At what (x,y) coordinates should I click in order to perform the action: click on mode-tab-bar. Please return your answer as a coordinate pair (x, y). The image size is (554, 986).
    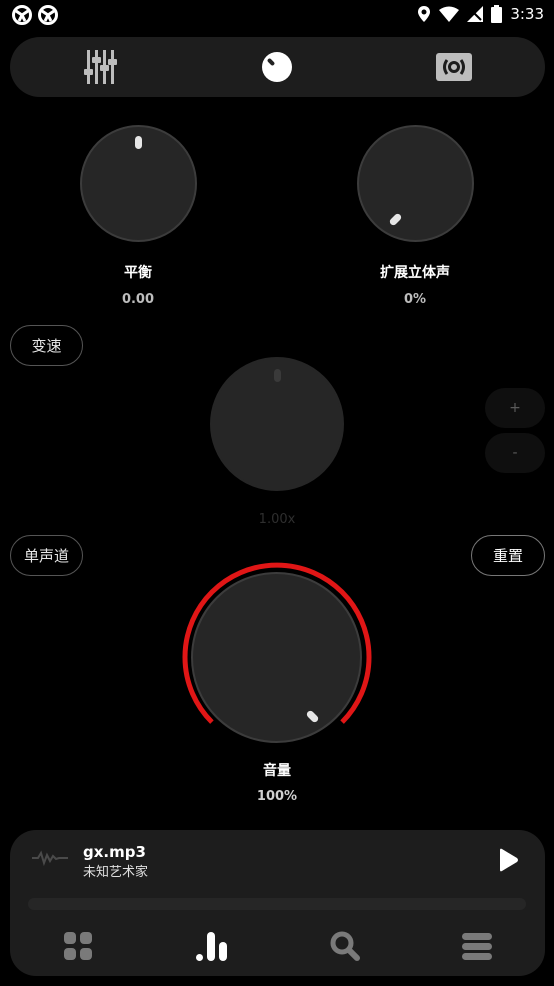
    Looking at the image, I should click on (277, 67).